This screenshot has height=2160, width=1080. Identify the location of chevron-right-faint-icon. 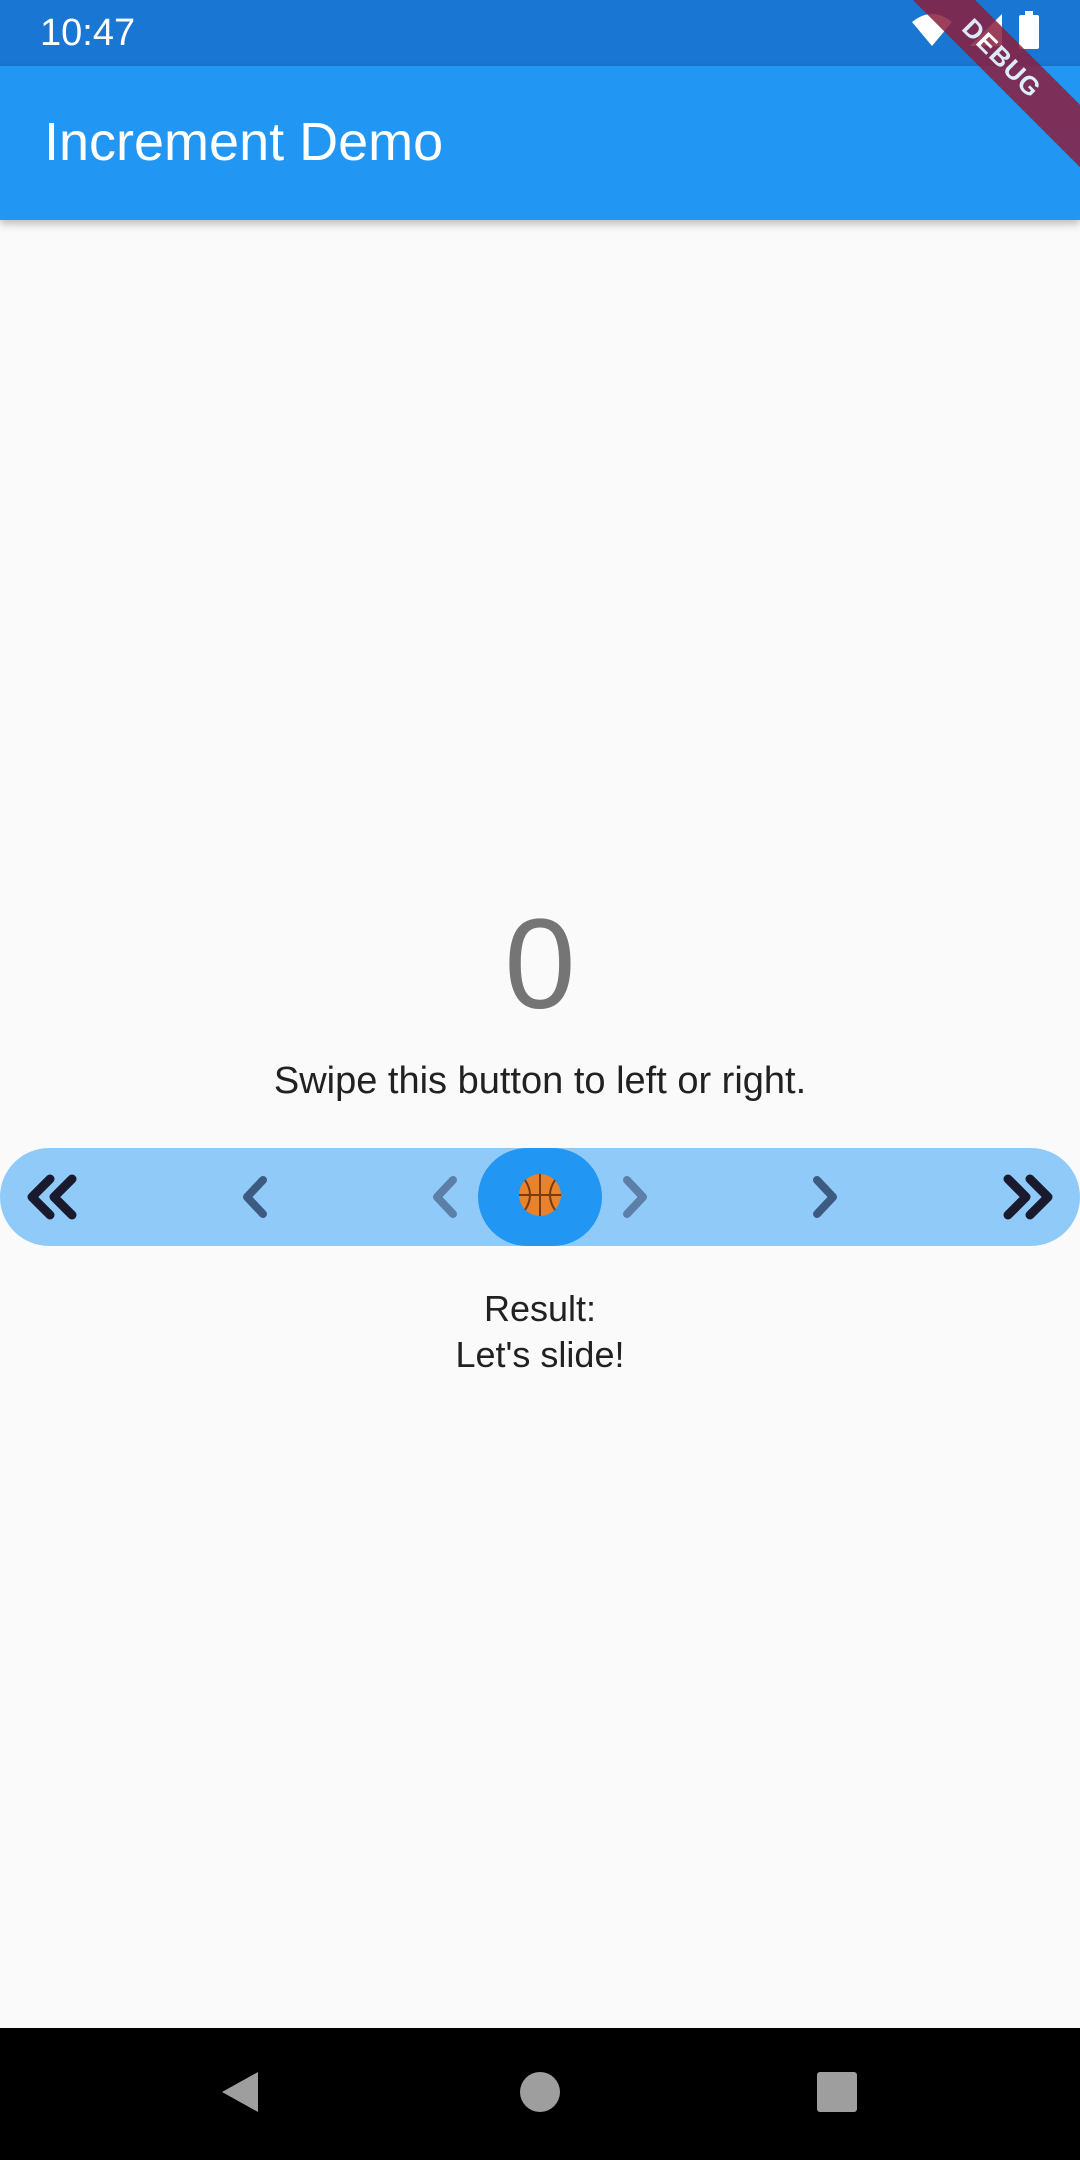
(636, 1197).